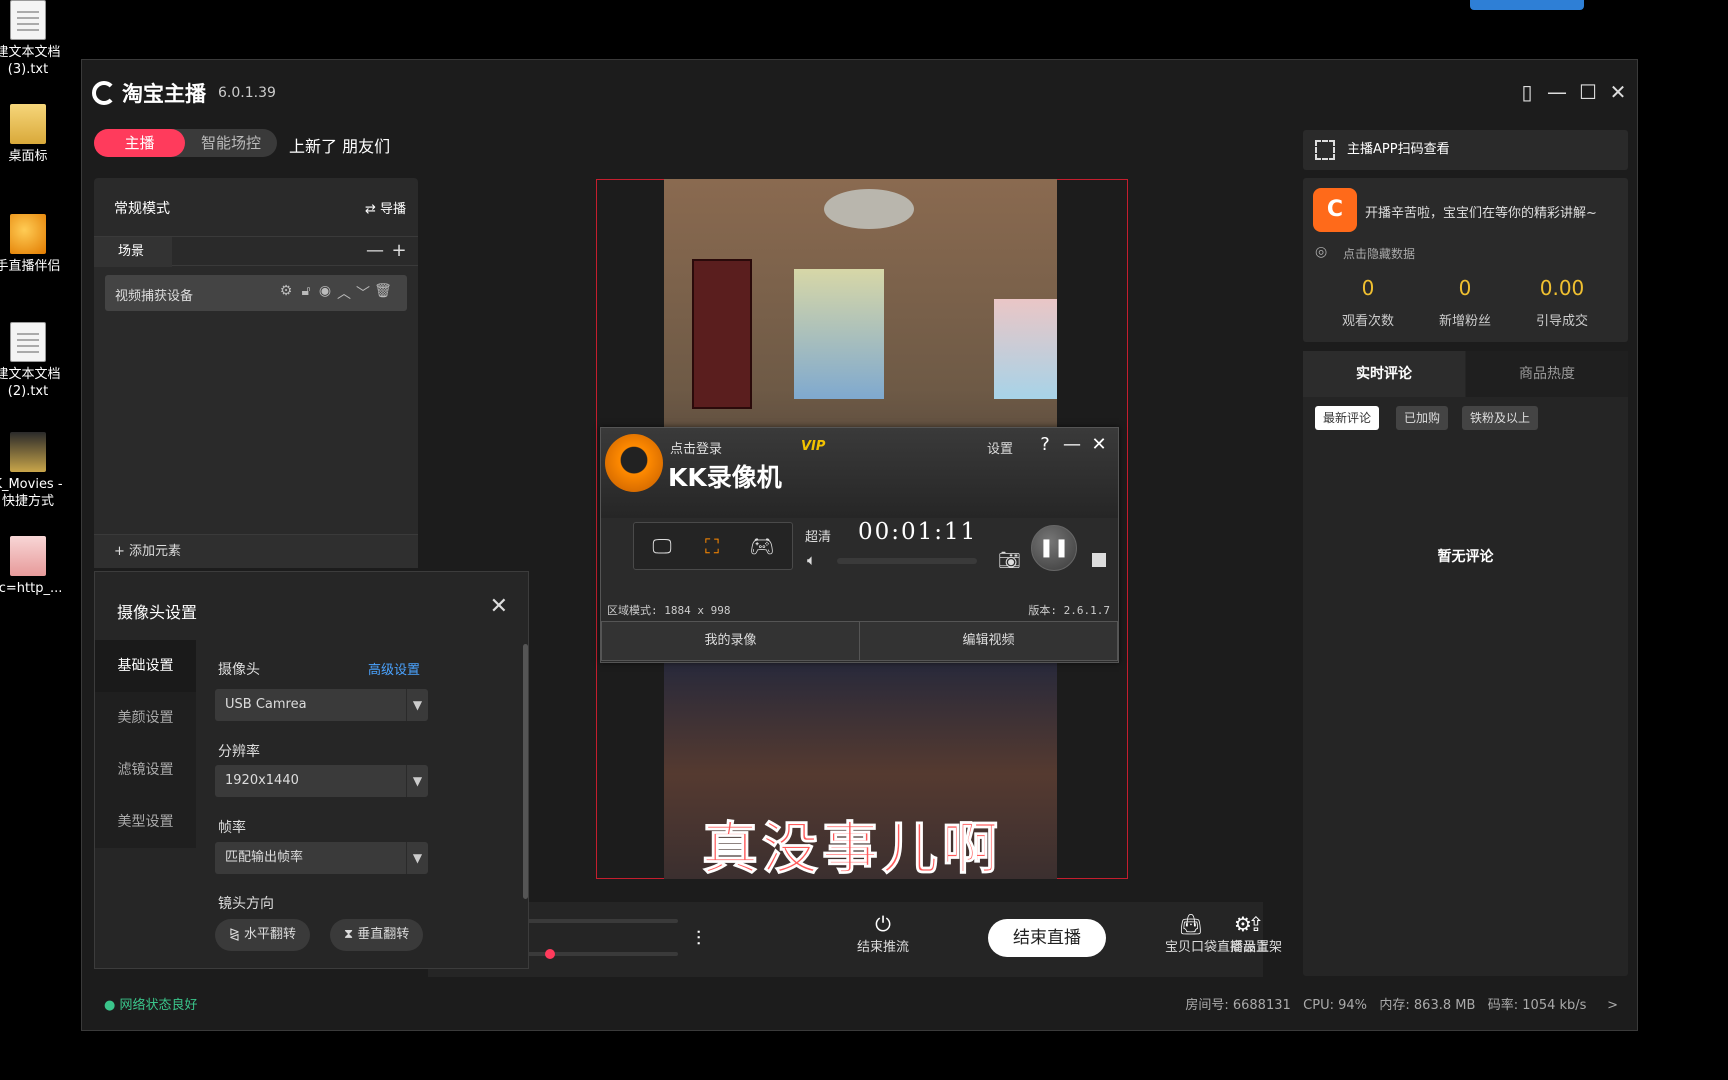 This screenshot has height=1080, width=1728. I want to click on chevron-up-icon: ︿, so click(344, 293).